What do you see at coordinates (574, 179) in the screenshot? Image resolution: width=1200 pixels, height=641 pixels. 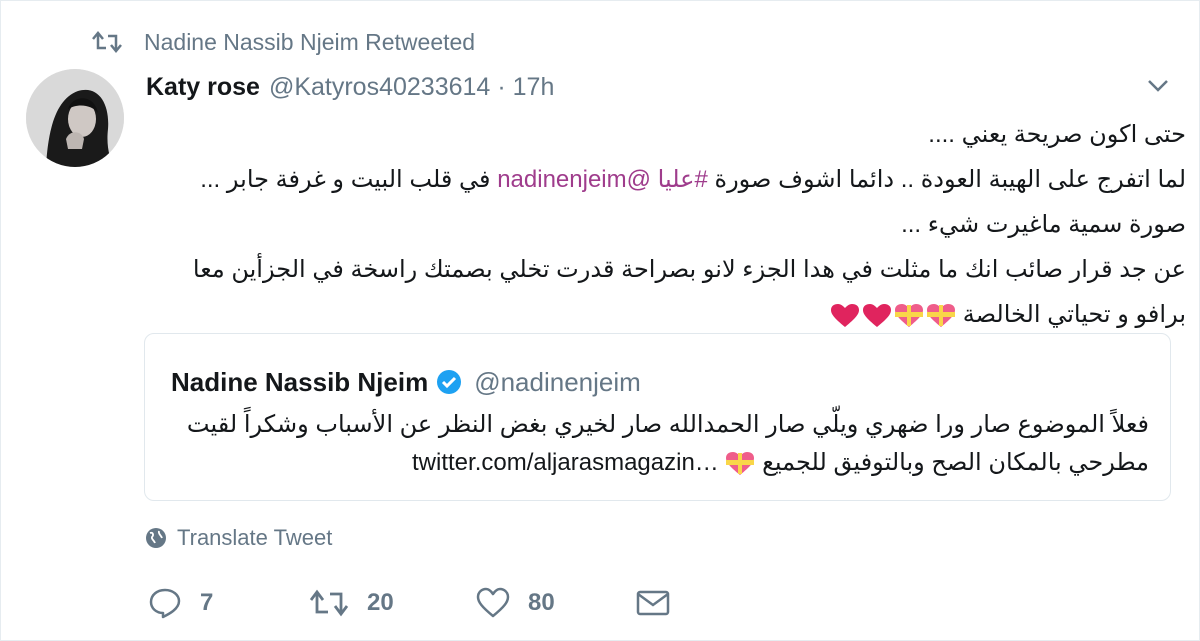 I see `mention-link: @nadinenjeim` at bounding box center [574, 179].